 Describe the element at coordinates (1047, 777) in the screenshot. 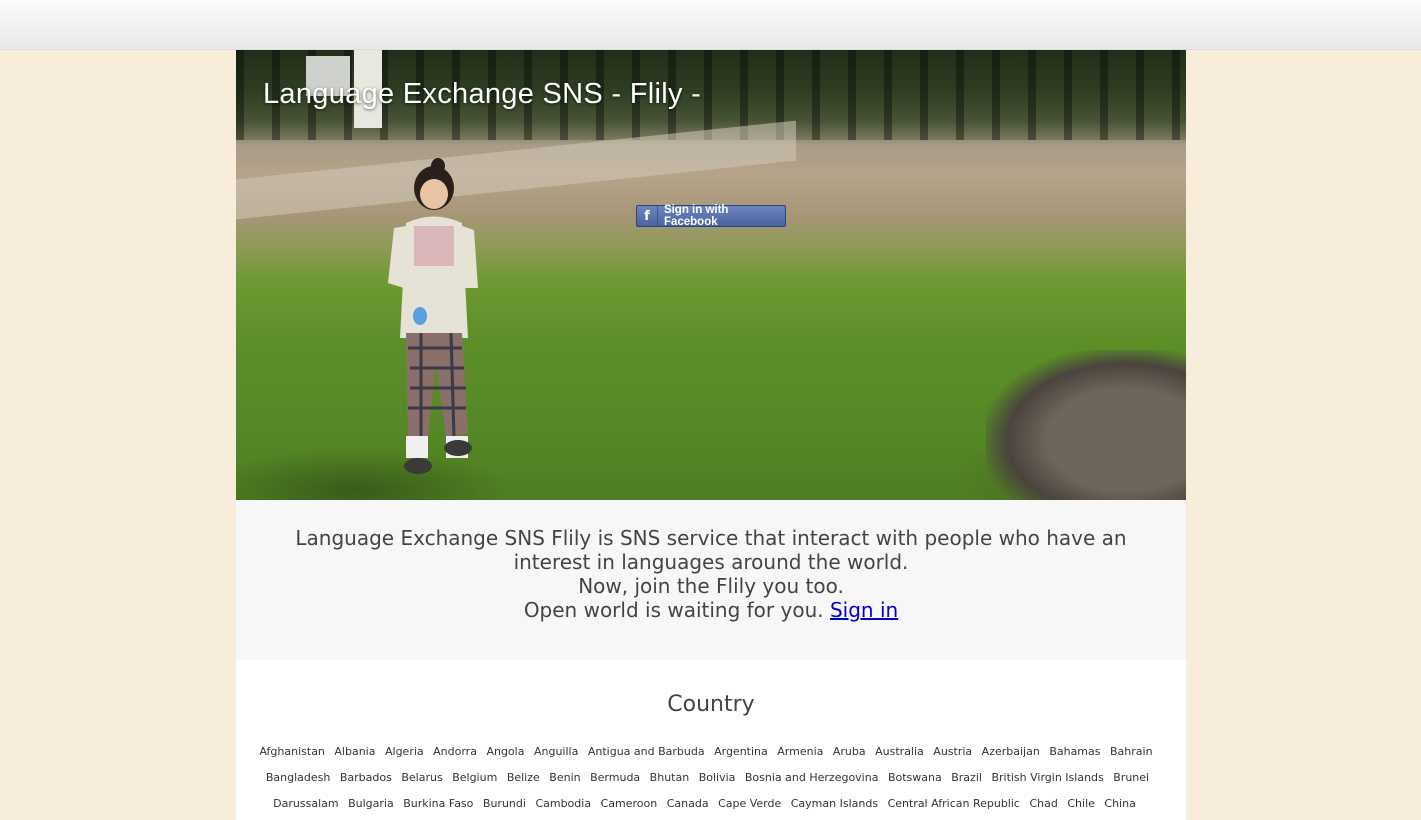

I see `country-link: British Virgin Islands` at that location.